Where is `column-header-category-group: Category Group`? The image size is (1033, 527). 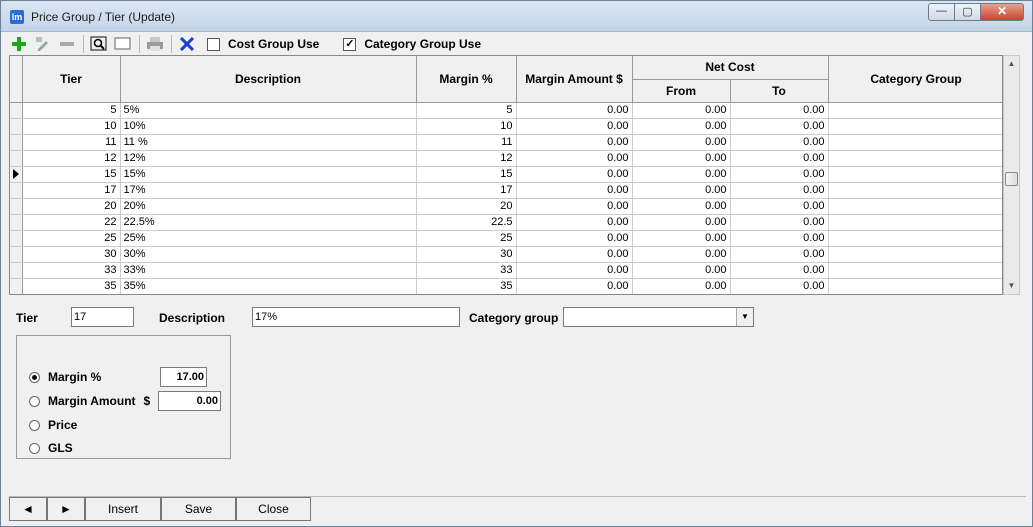
column-header-category-group: Category Group is located at coordinates (915, 79).